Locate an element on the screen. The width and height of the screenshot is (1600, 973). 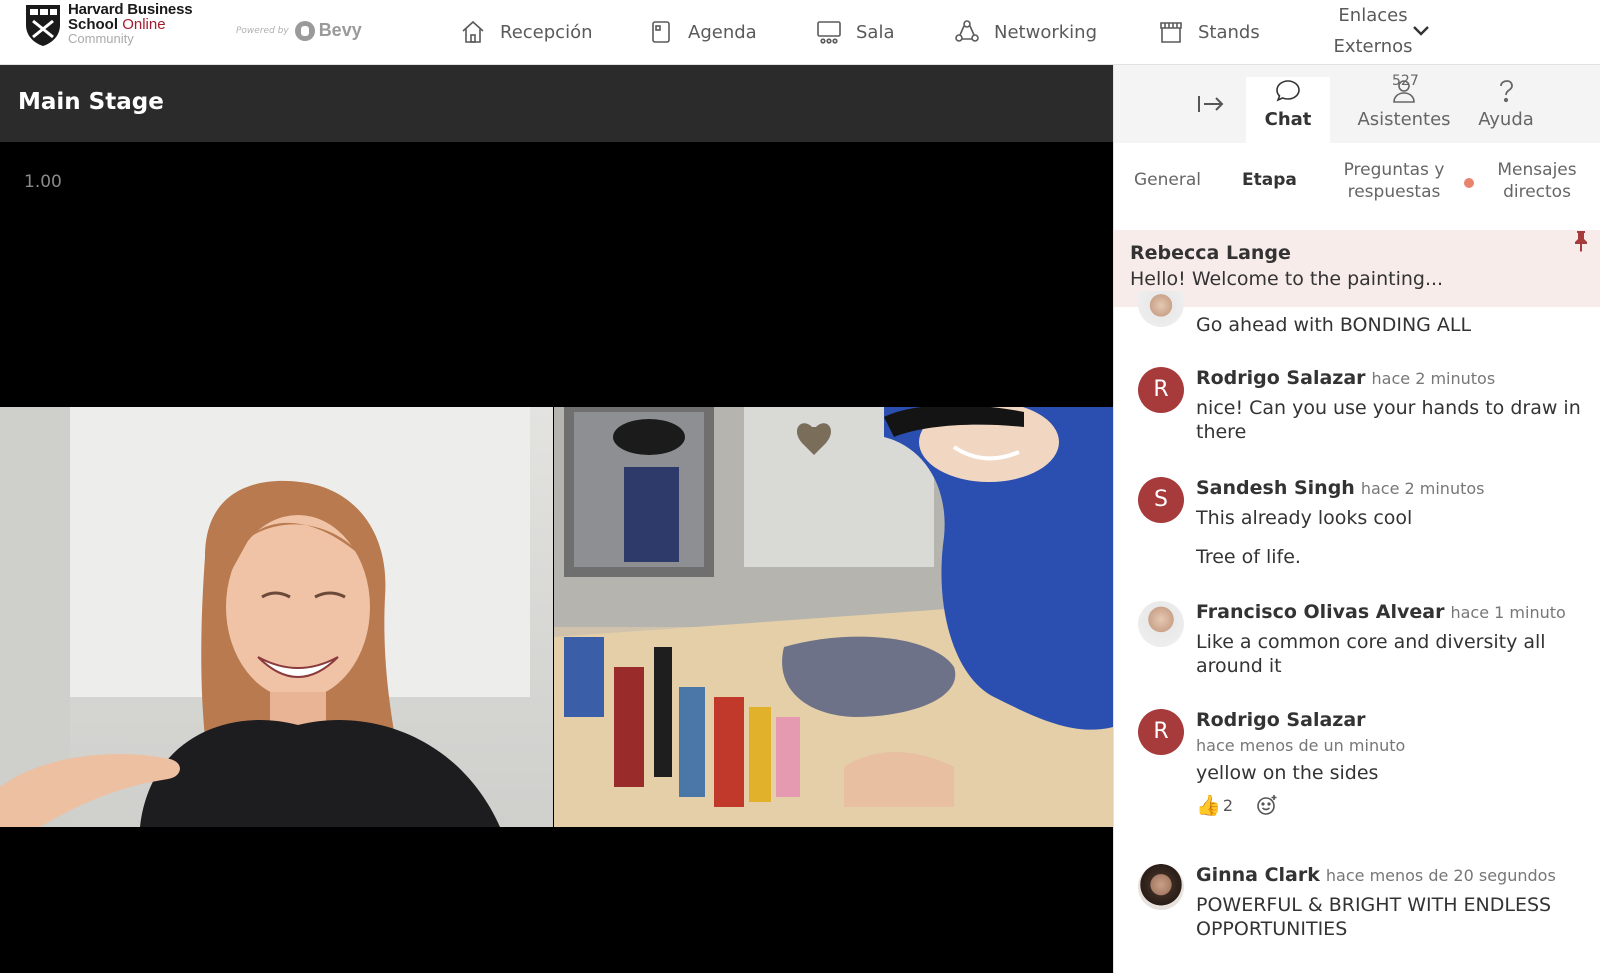
nav-item-enlaces-externos: Enlaces Externos is located at coordinates (1373, 32).